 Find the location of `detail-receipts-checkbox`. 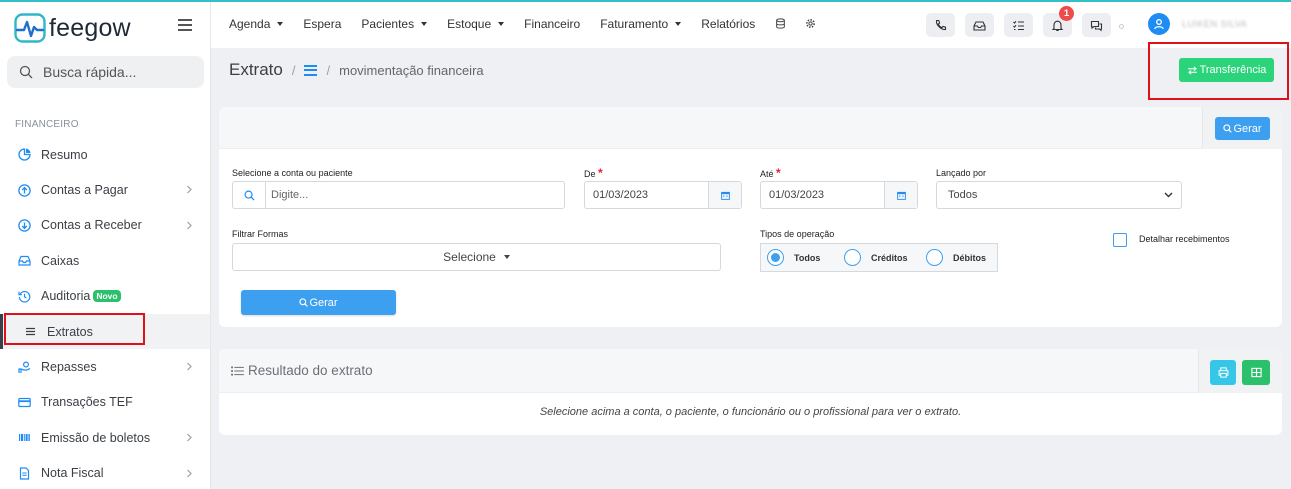

detail-receipts-checkbox is located at coordinates (1120, 240).